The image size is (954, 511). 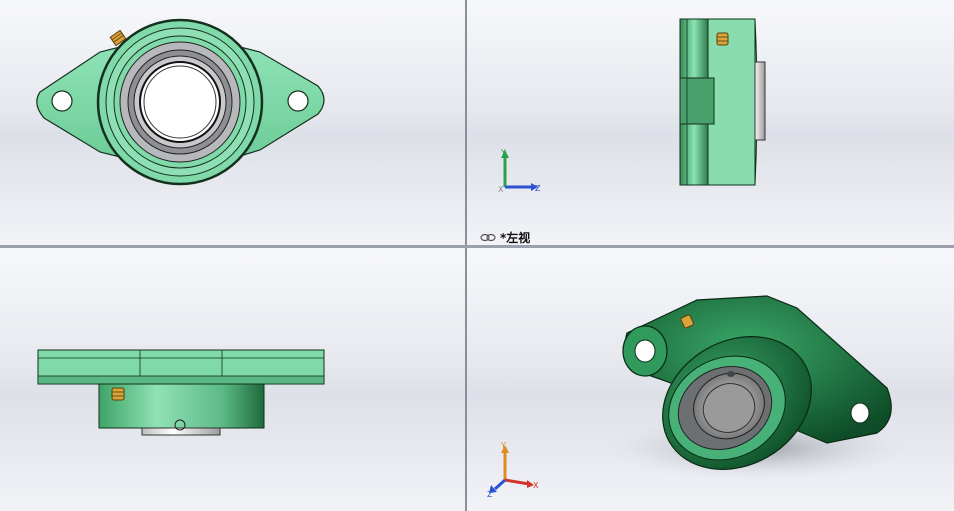 I want to click on axis-triad-iso: Y X Z, so click(x=513, y=470).